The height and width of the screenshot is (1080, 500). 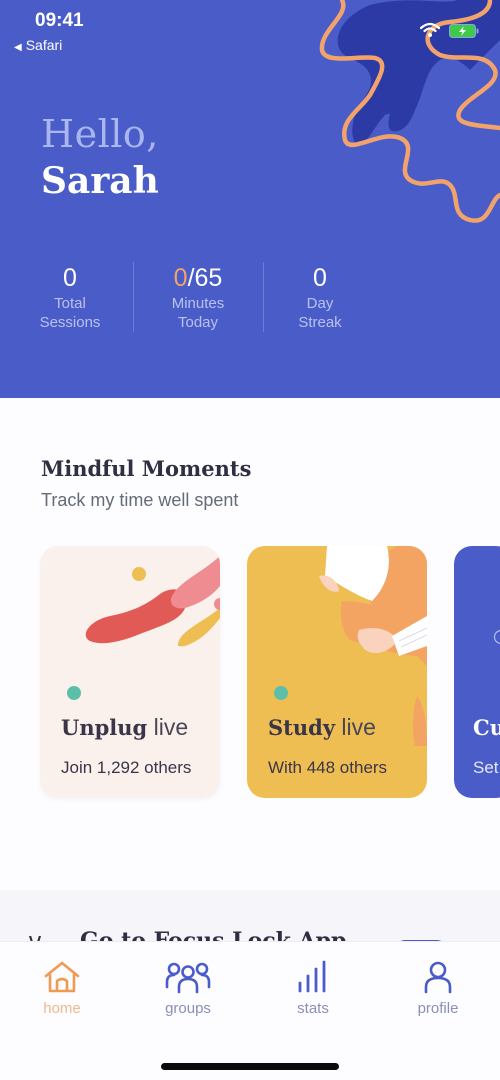 What do you see at coordinates (44, 45) in the screenshot?
I see `back-app-label: Safari` at bounding box center [44, 45].